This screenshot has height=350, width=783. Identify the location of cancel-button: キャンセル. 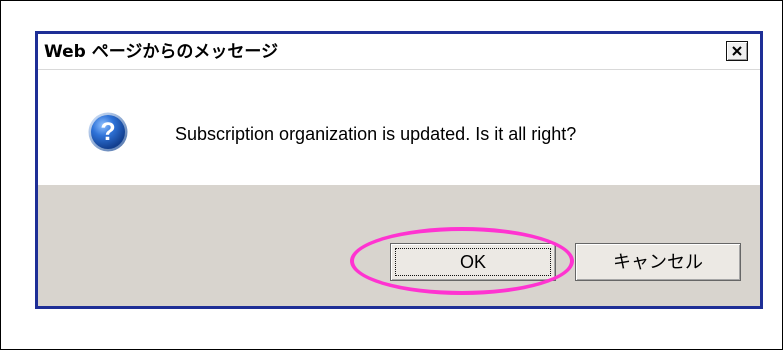
(658, 262).